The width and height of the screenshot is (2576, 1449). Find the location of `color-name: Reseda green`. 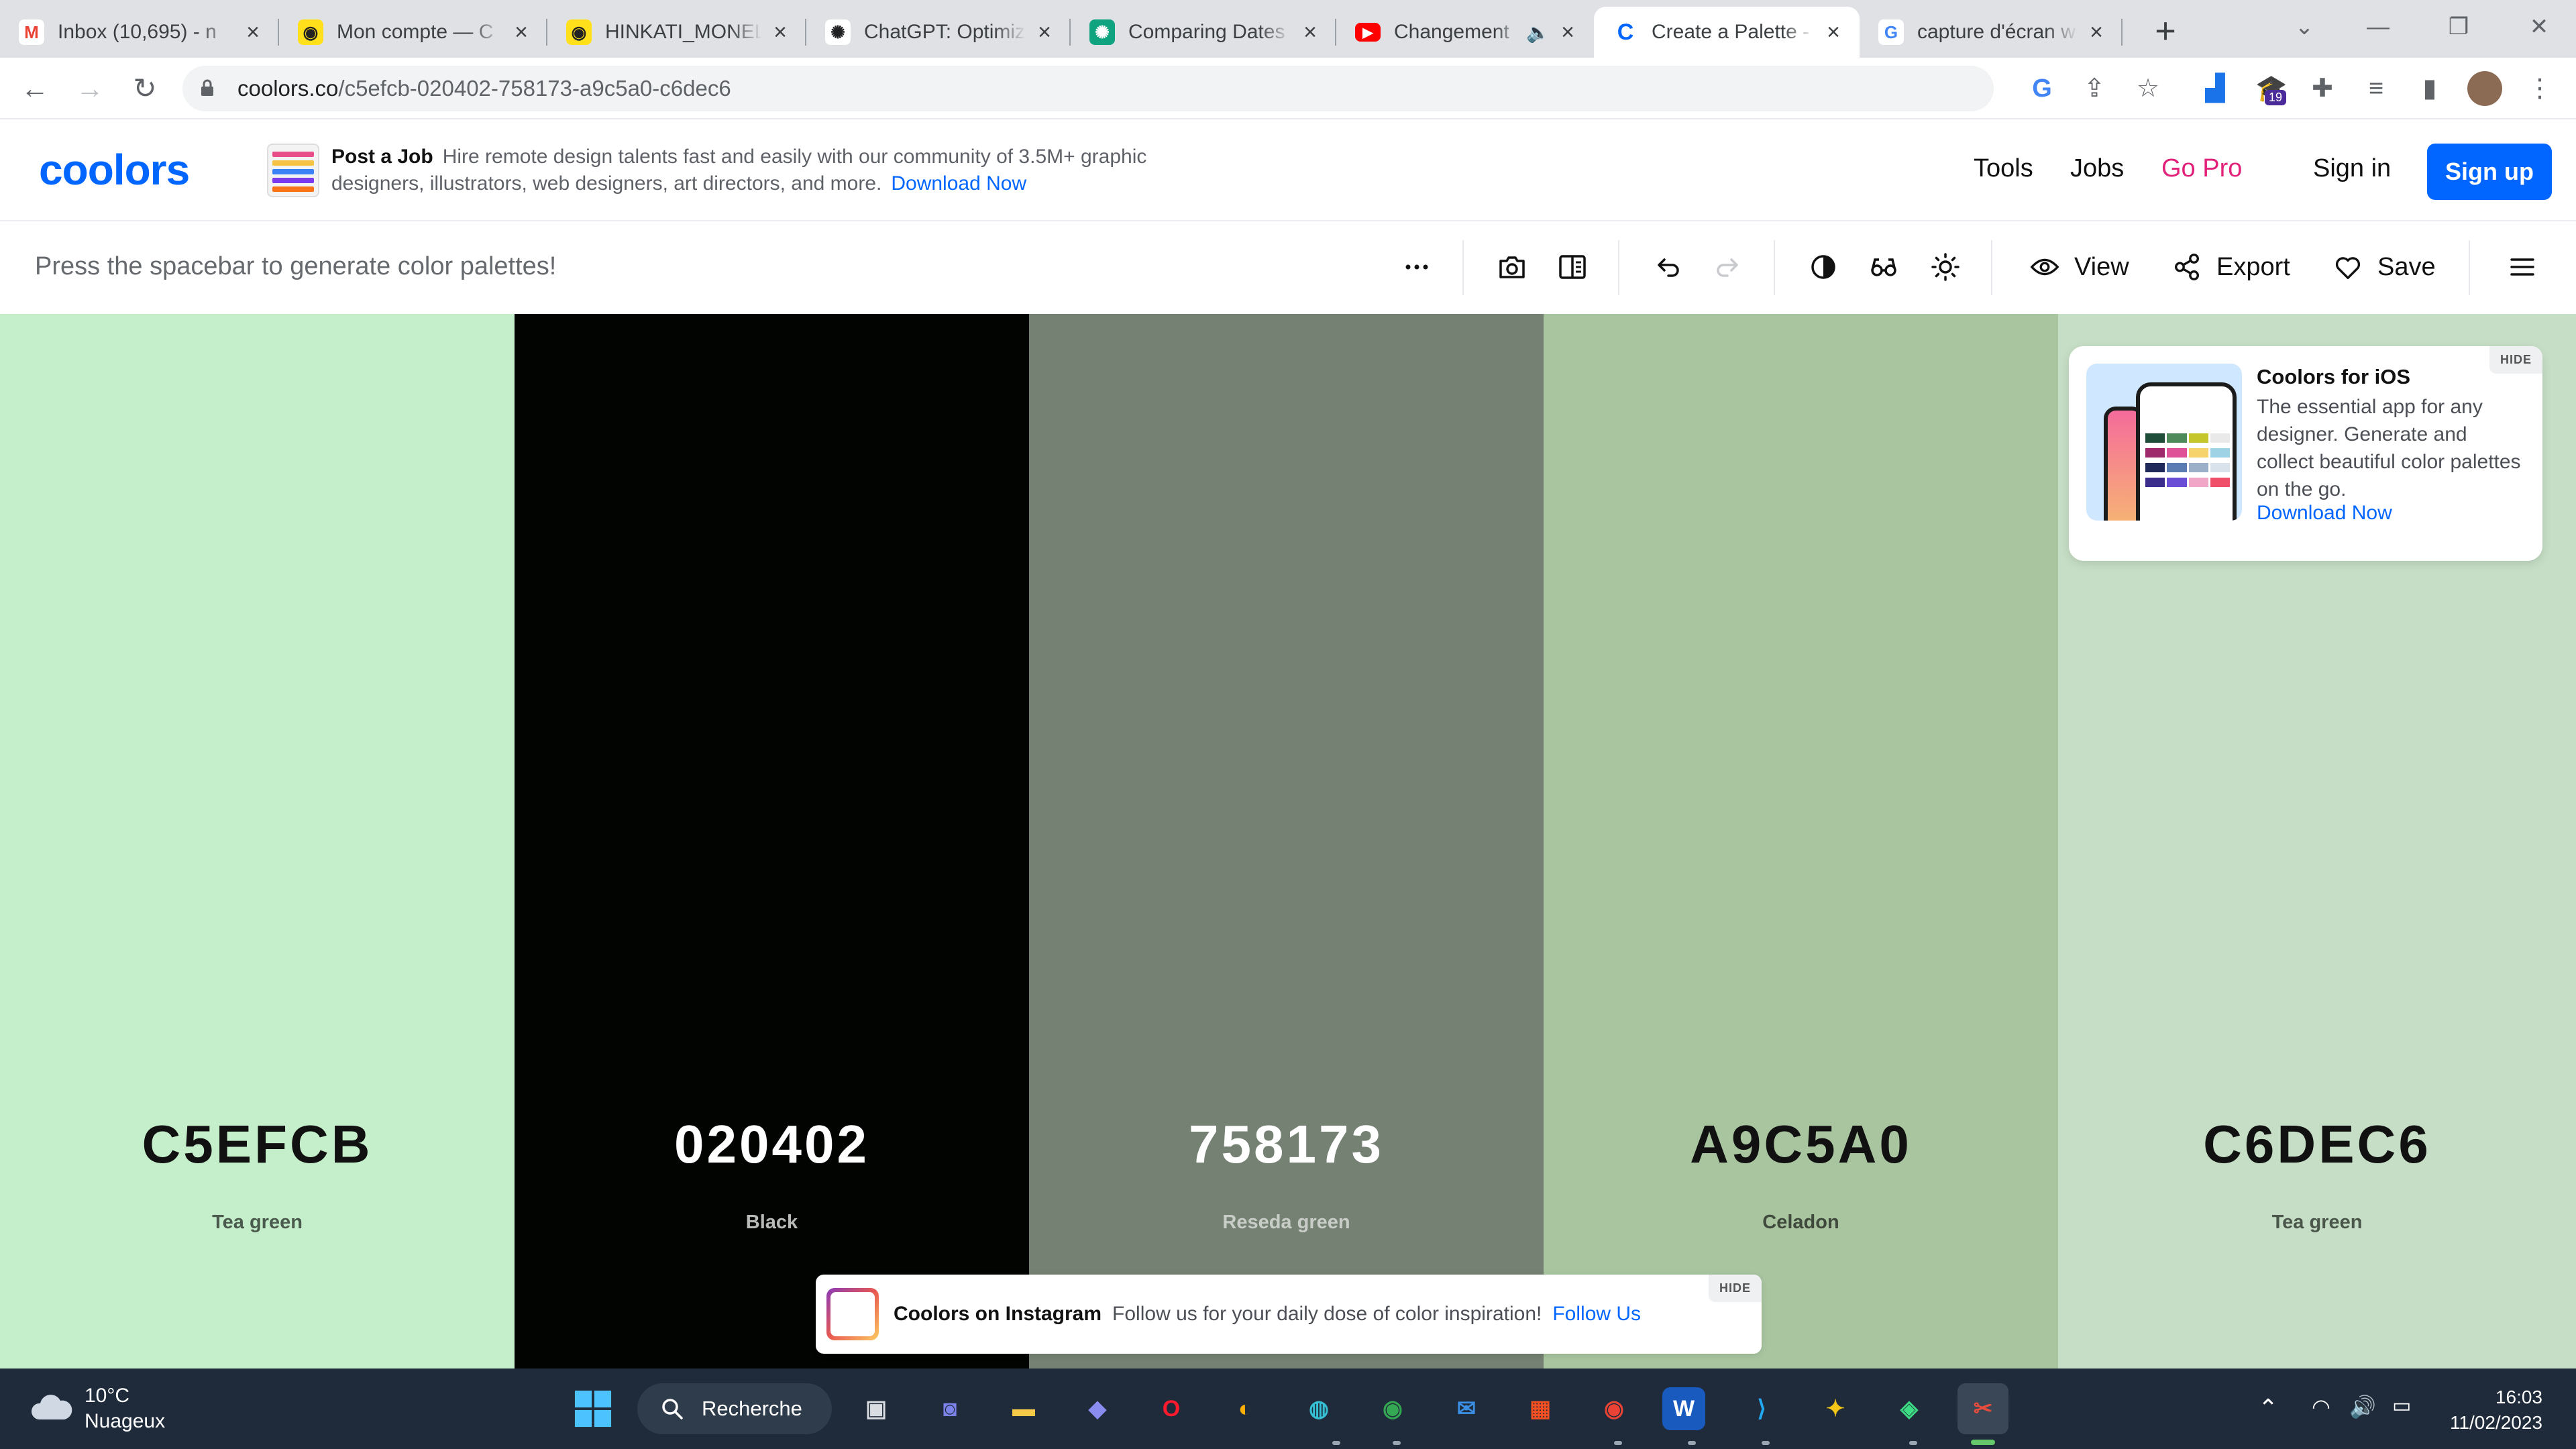

color-name: Reseda green is located at coordinates (1286, 1223).